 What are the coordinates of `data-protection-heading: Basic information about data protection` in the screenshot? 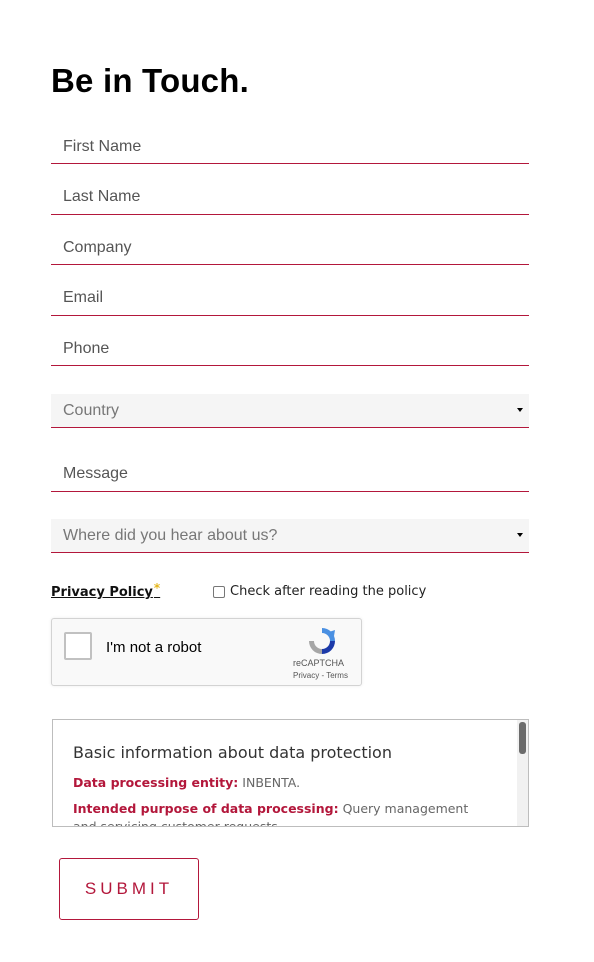 It's located at (232, 752).